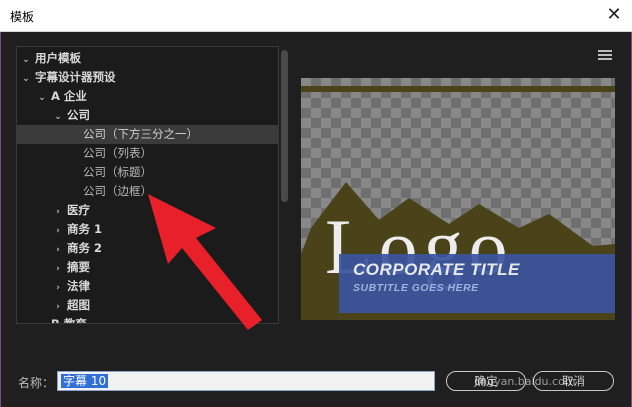  I want to click on red-arrow-annotation, so click(205, 262).